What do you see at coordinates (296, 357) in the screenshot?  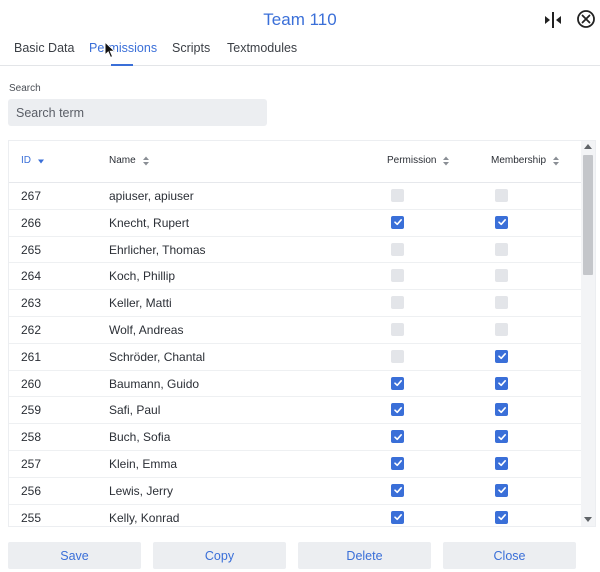 I see `table-row: 261 Schröder, Chantal` at bounding box center [296, 357].